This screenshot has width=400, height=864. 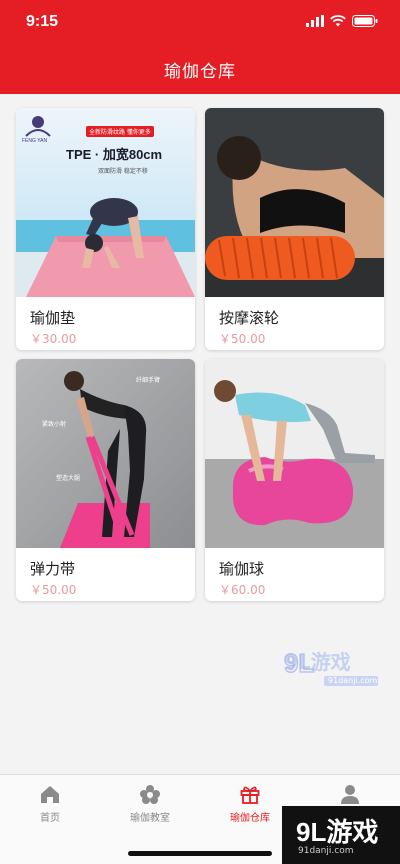 I want to click on watermark-logo: 9L 9L游戏 91danji.com, so click(x=332, y=668).